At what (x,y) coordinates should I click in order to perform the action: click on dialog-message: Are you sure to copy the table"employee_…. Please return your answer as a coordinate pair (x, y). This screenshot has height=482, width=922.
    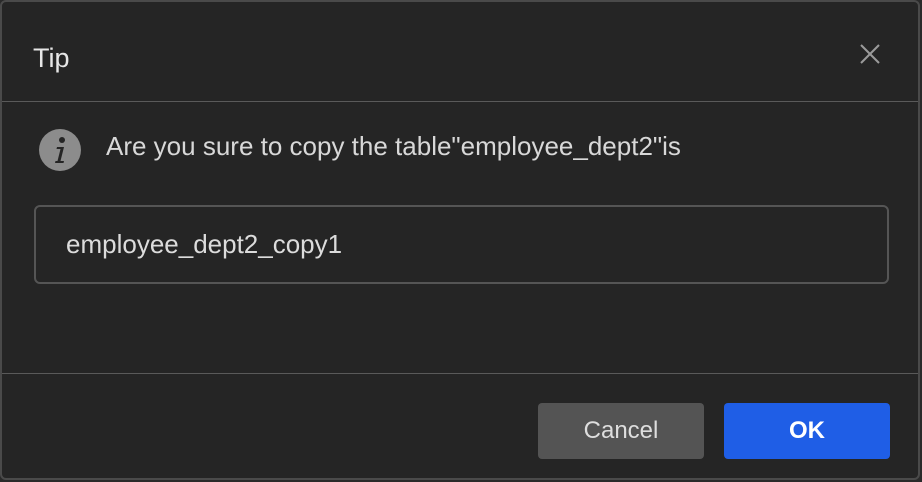
    Looking at the image, I should click on (393, 146).